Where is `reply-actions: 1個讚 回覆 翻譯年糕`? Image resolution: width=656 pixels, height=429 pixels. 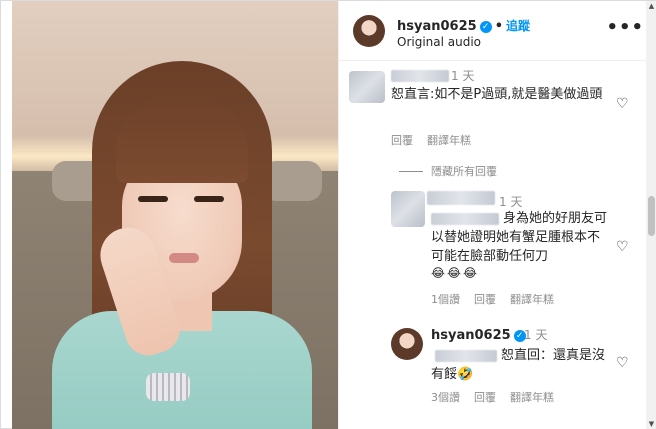
reply-actions: 1個讚 回覆 翻譯年糕 is located at coordinates (499, 299).